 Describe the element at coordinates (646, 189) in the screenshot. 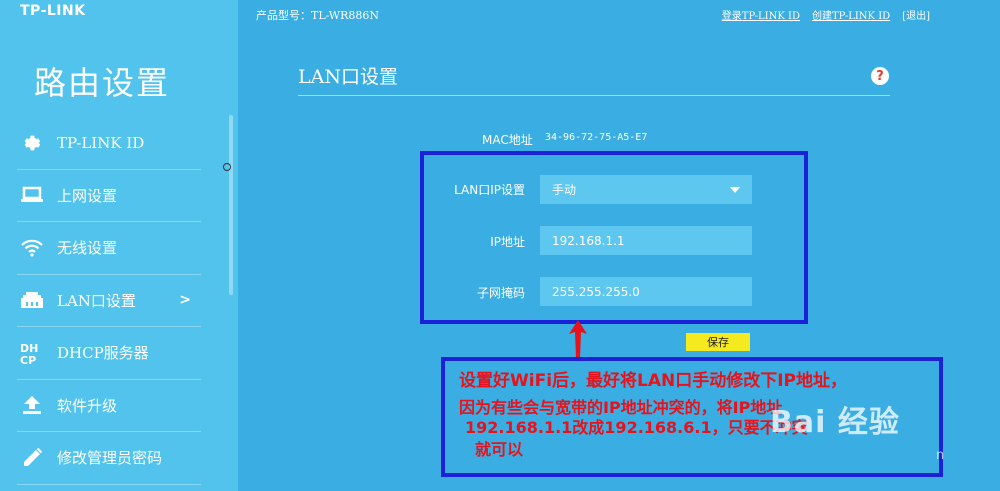

I see `lan-ip-setting-select: 手动` at that location.